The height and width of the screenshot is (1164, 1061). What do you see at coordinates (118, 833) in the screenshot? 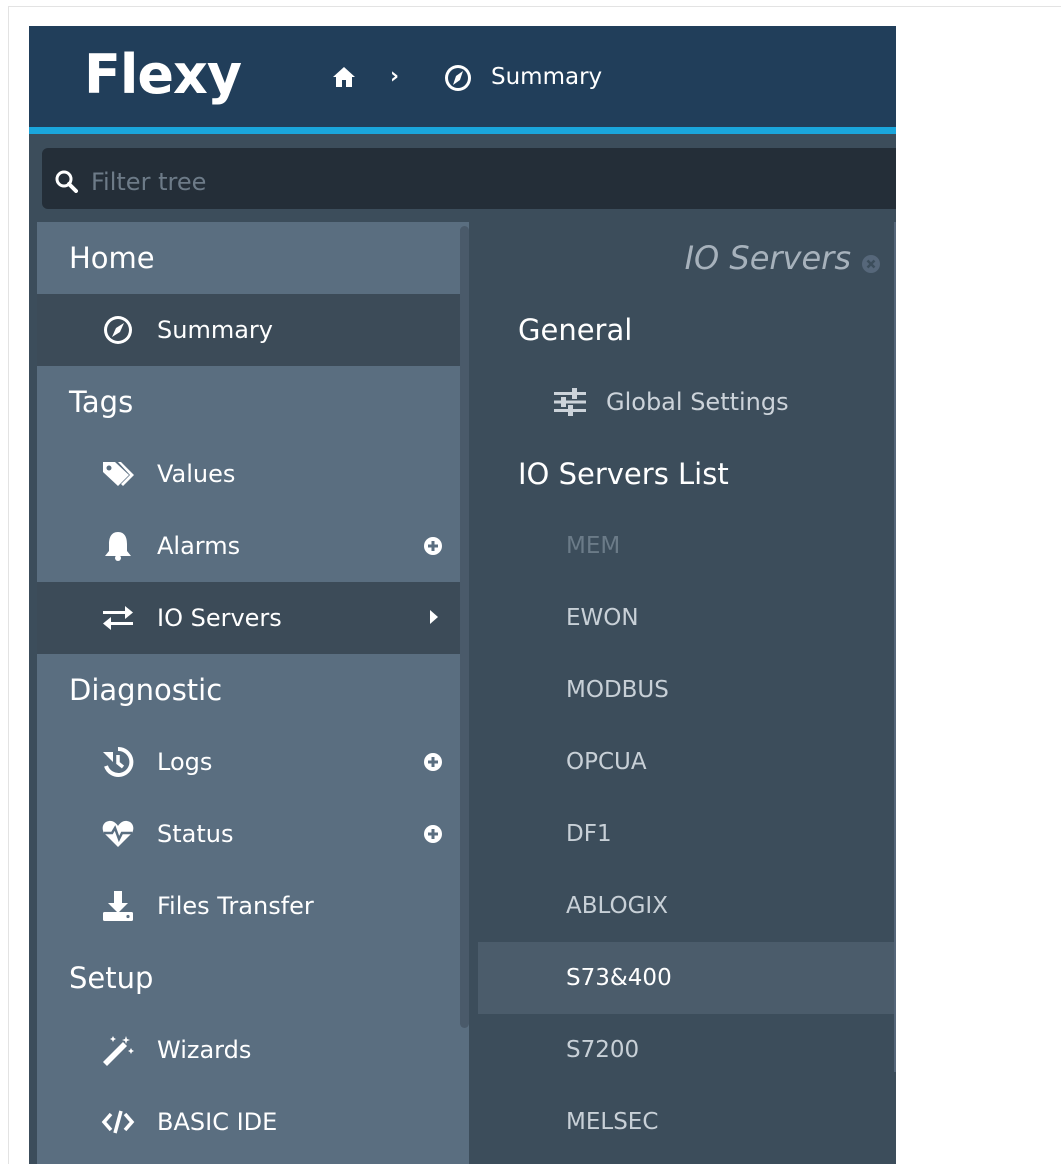
I see `heartbeat-icon` at bounding box center [118, 833].